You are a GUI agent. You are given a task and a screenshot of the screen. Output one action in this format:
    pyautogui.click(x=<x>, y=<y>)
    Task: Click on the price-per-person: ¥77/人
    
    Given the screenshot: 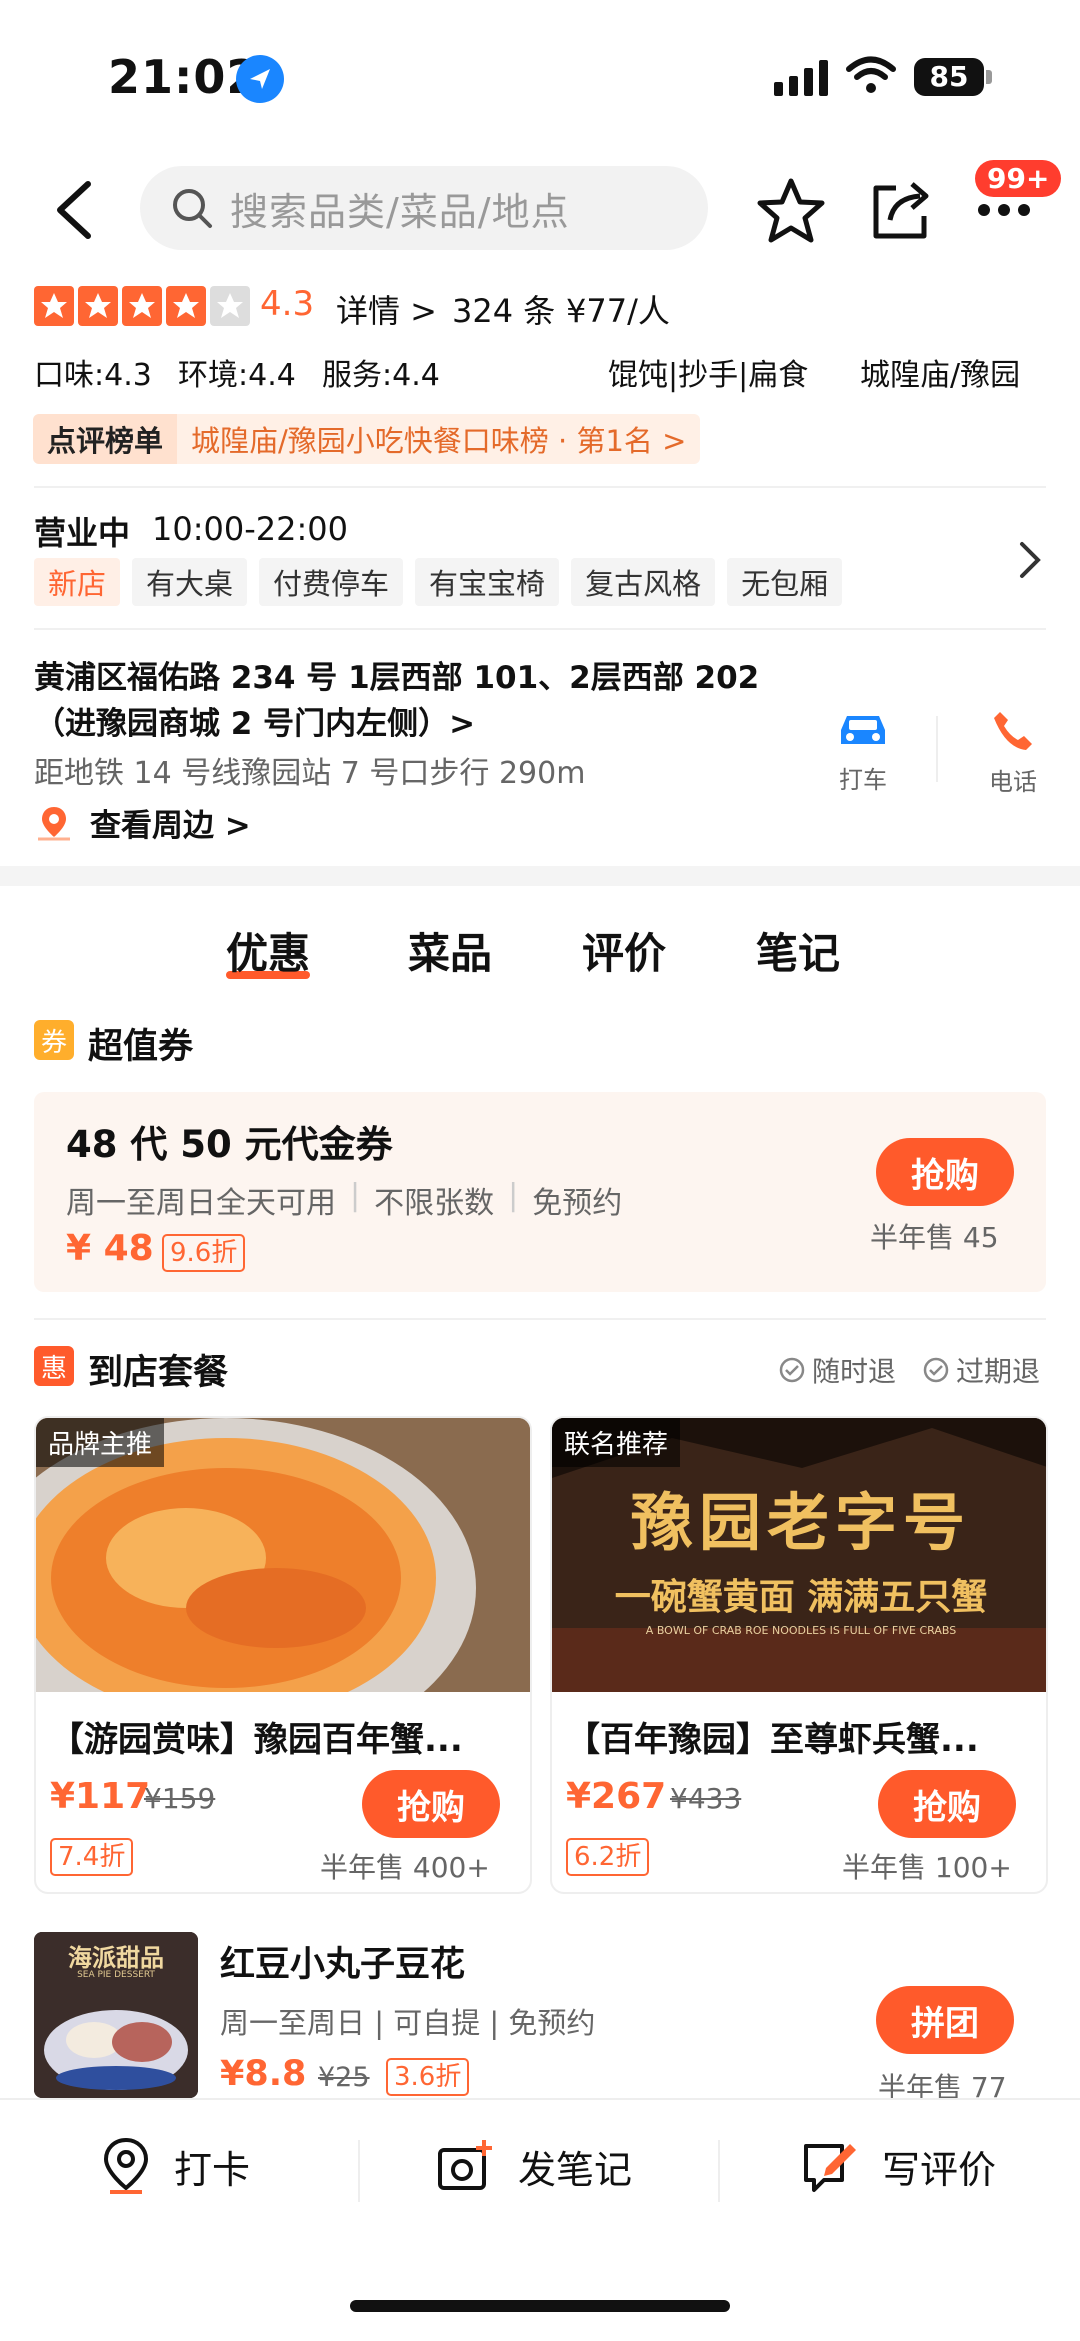 What is the action you would take?
    pyautogui.click(x=618, y=311)
    